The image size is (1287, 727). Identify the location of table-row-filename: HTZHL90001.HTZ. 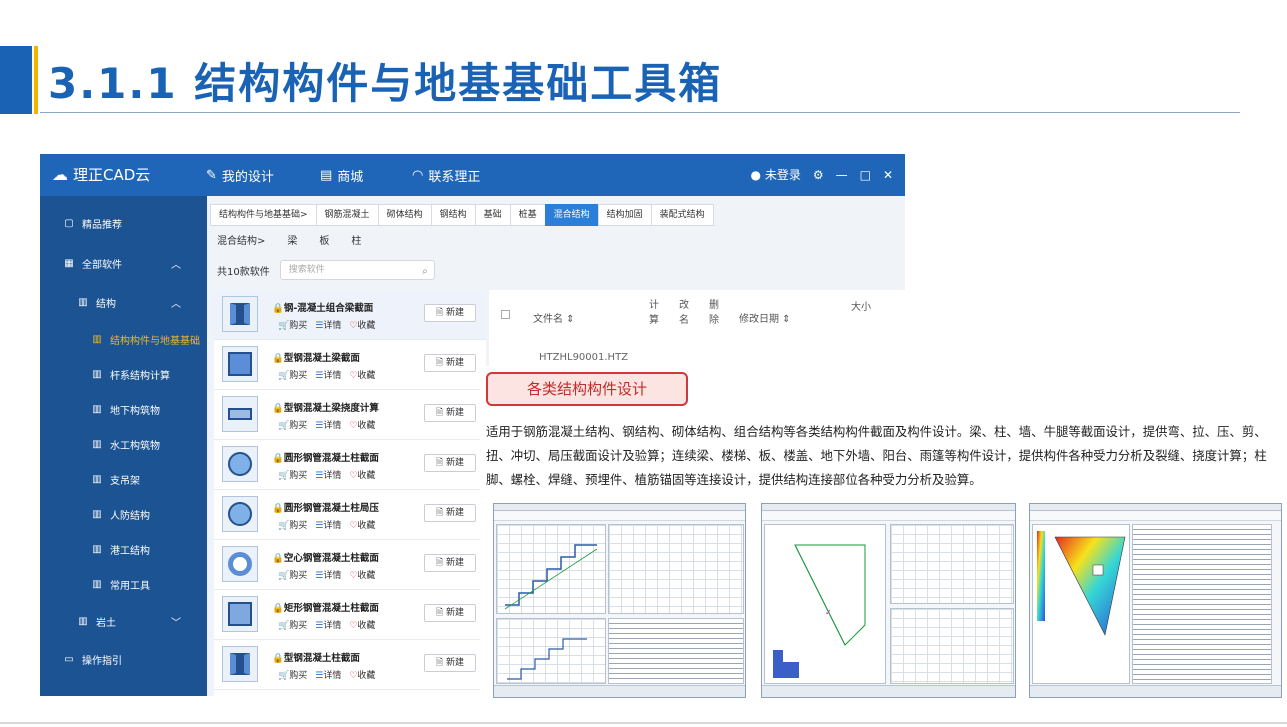
(583, 357).